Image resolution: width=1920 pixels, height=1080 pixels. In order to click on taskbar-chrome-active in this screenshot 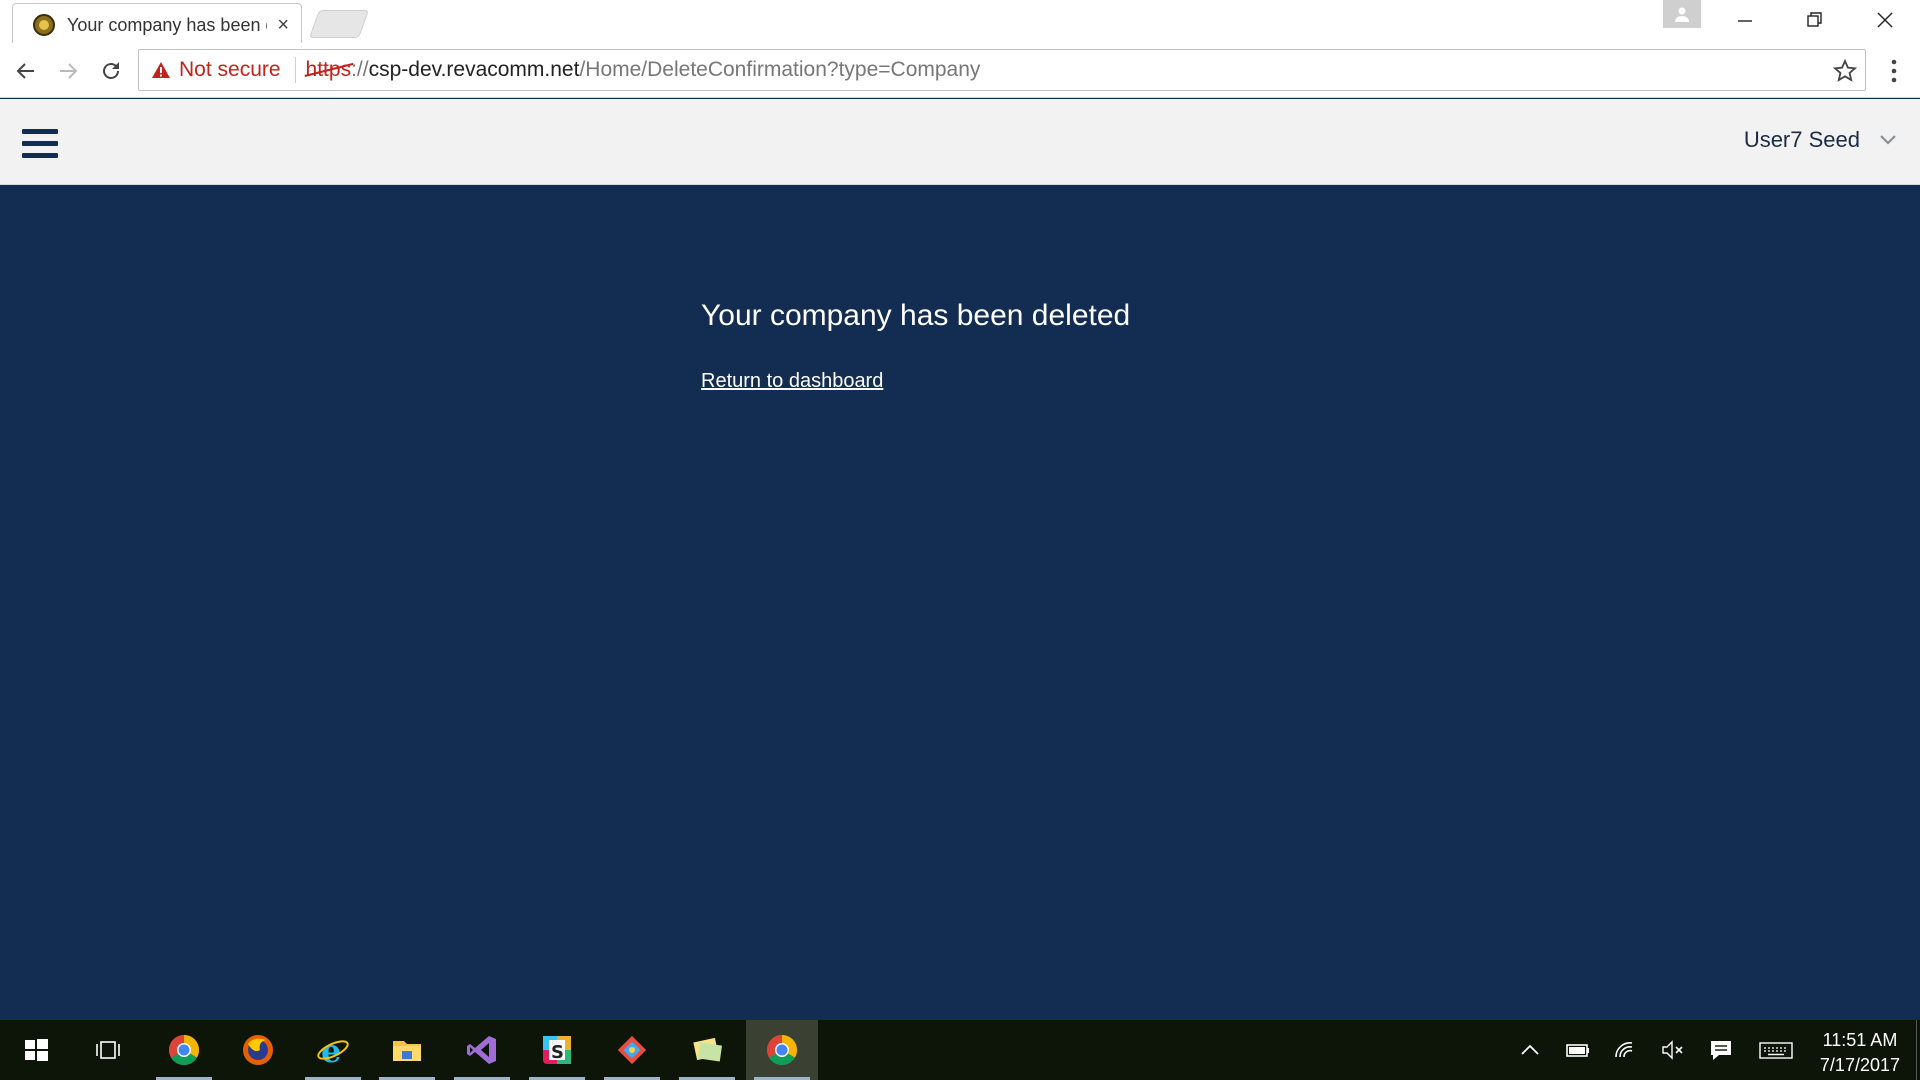, I will do `click(782, 1050)`.